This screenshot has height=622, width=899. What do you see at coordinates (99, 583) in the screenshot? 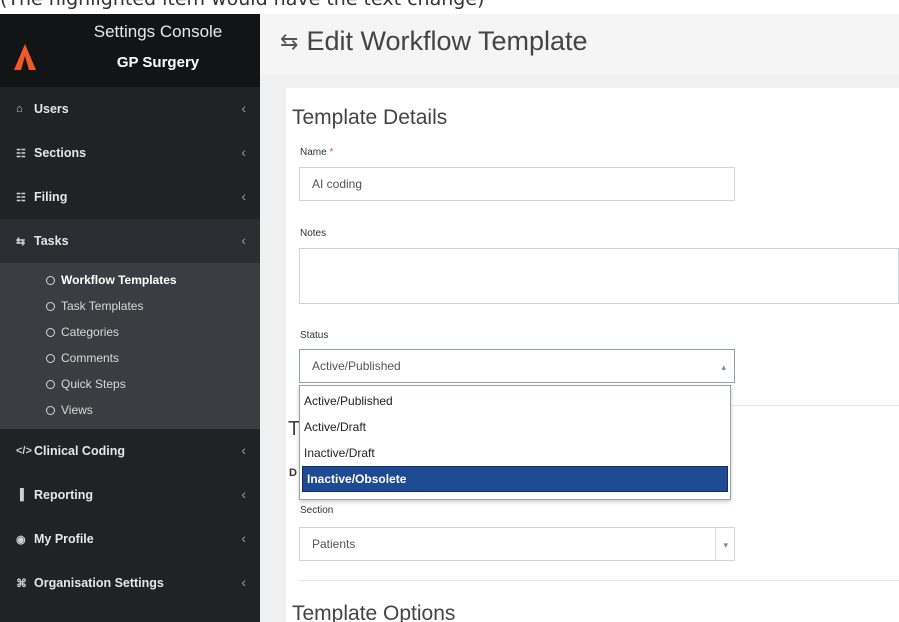
I see `sidebar-item-label: Organisation Settings` at bounding box center [99, 583].